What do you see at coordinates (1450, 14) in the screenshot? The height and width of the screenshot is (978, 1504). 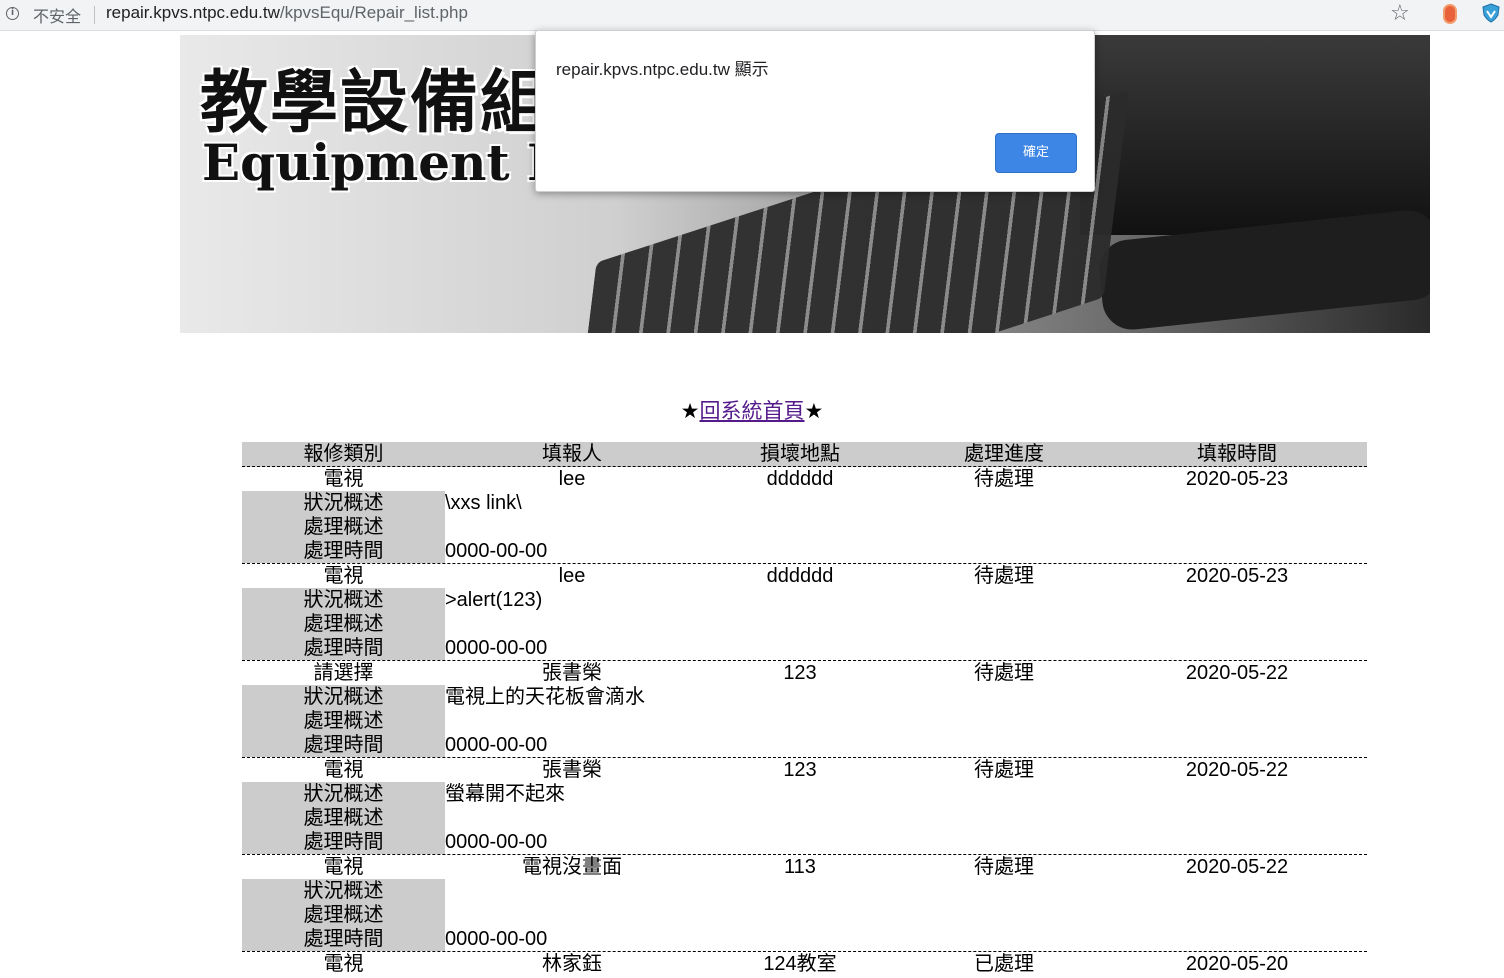 I see `extension-icon` at bounding box center [1450, 14].